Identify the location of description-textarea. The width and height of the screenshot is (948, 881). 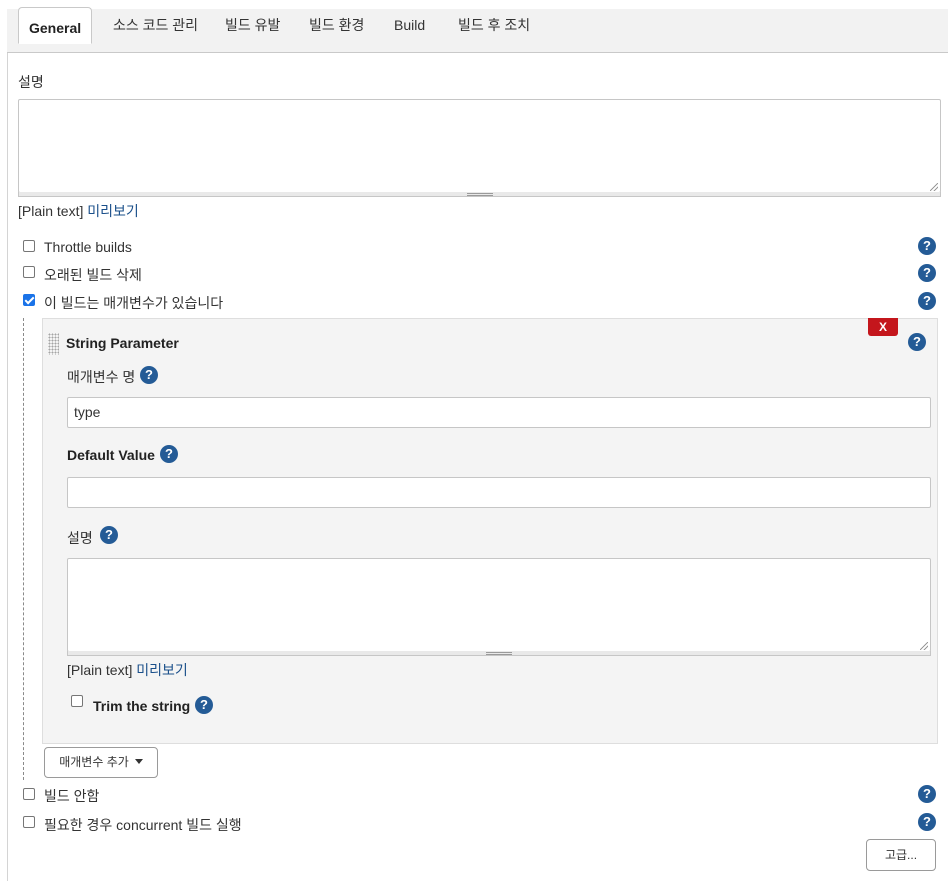
(479, 146).